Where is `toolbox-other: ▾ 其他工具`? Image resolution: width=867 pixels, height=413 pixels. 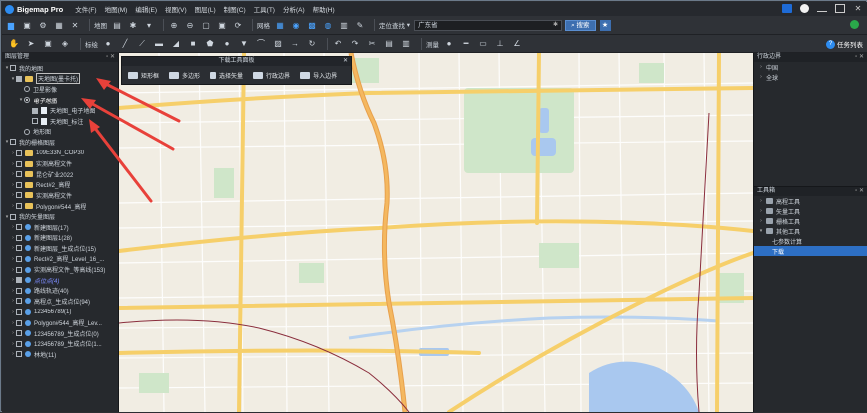
toolbox-other: ▾ 其他工具 is located at coordinates (810, 231).